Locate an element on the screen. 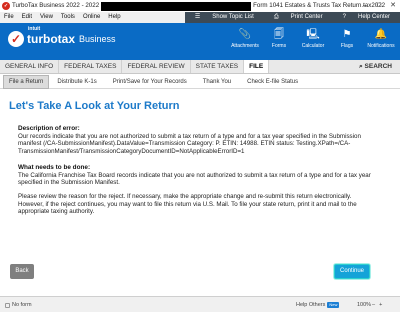 This screenshot has width=400, height=312. flag-icon: ⚑ is located at coordinates (347, 34).